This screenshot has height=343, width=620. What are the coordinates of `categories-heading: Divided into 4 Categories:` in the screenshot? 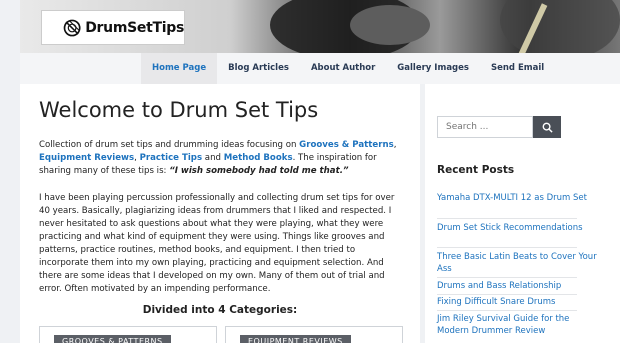 It's located at (220, 310).